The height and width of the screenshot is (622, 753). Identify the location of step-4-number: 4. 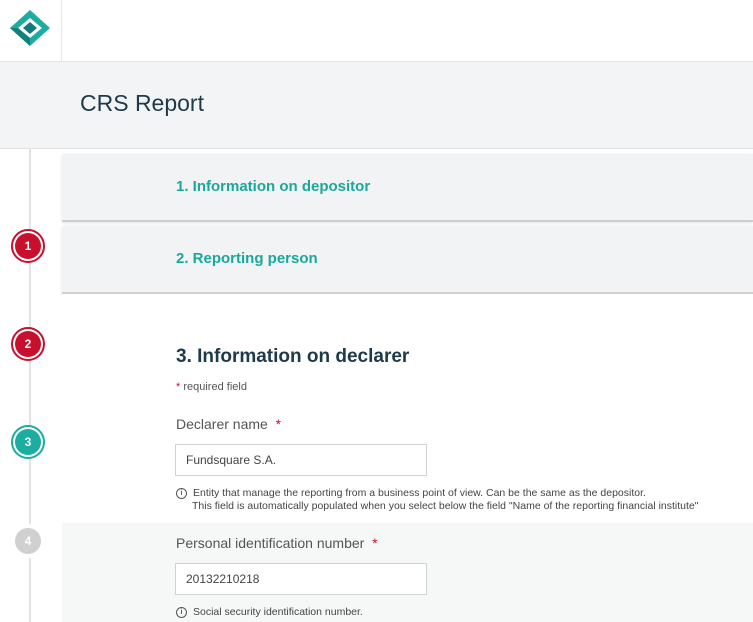
(28, 541).